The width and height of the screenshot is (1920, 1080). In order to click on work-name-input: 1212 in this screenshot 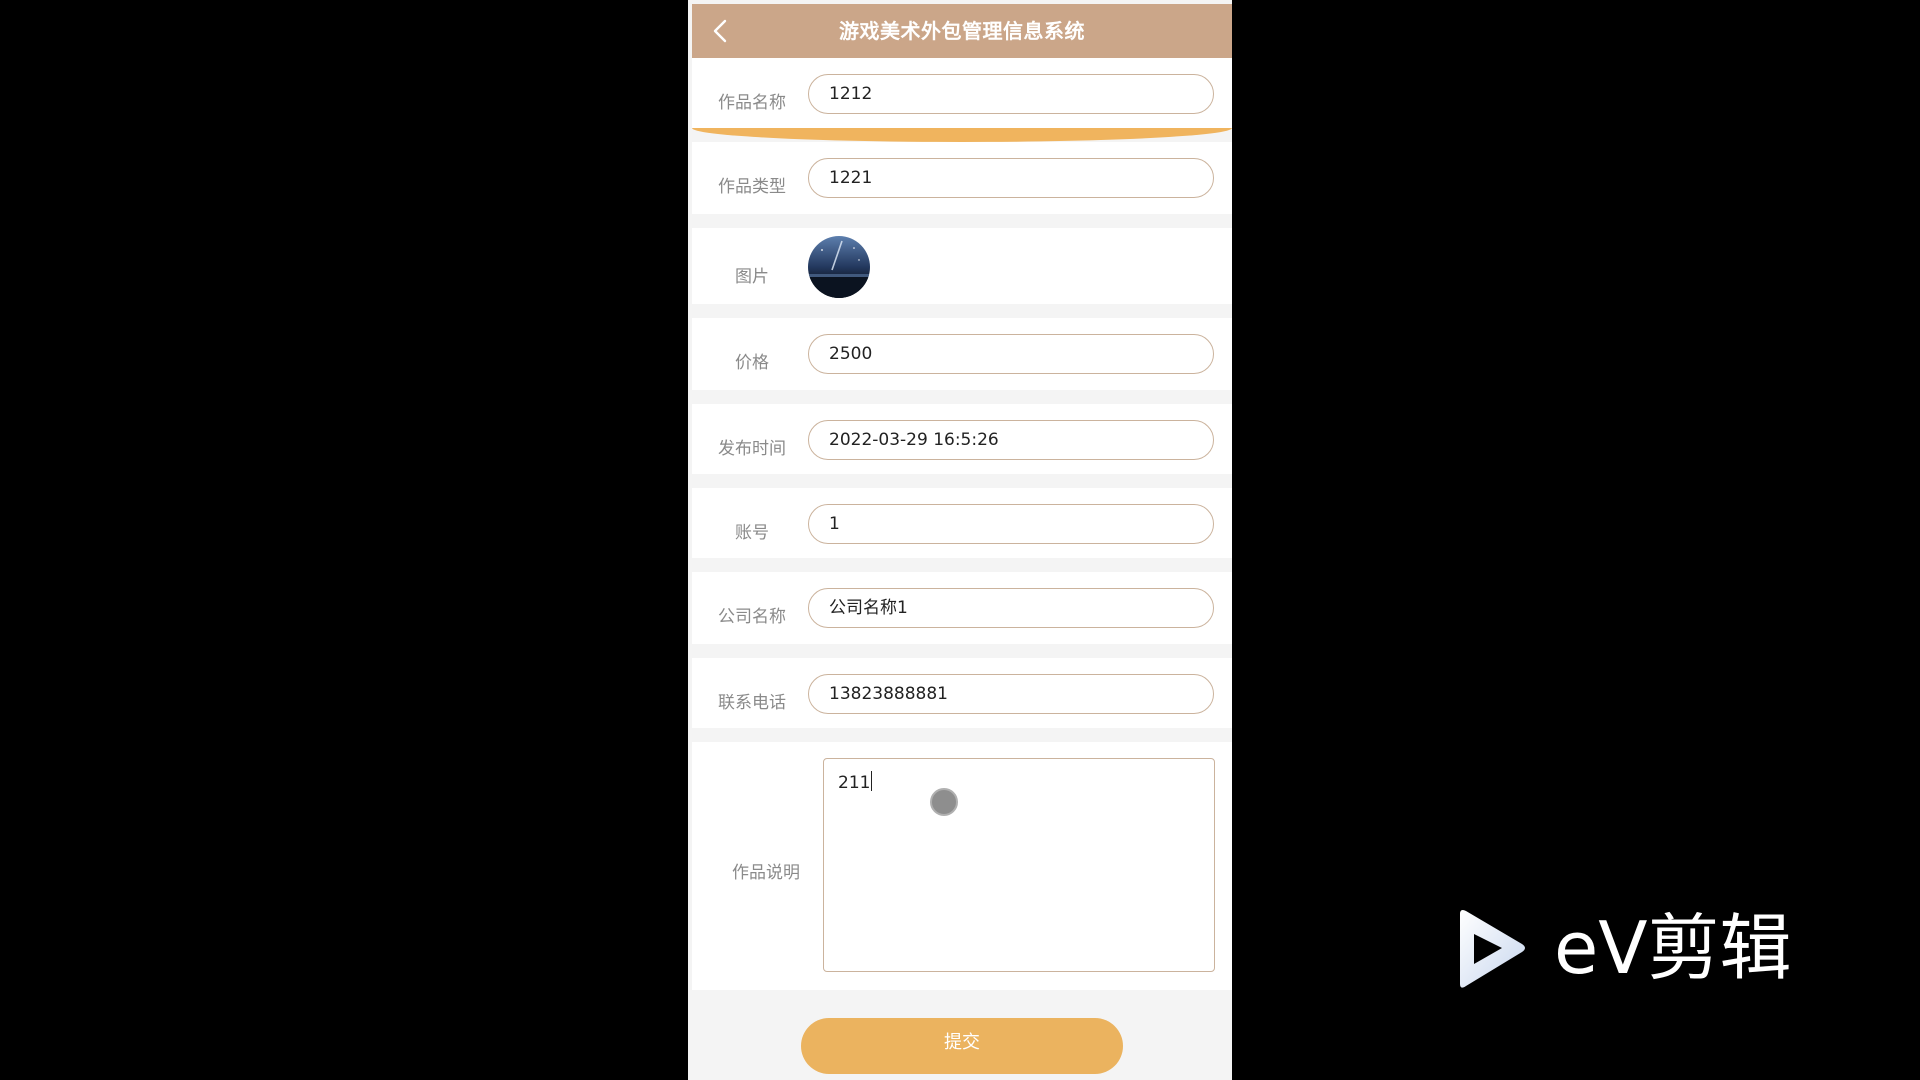, I will do `click(1011, 94)`.